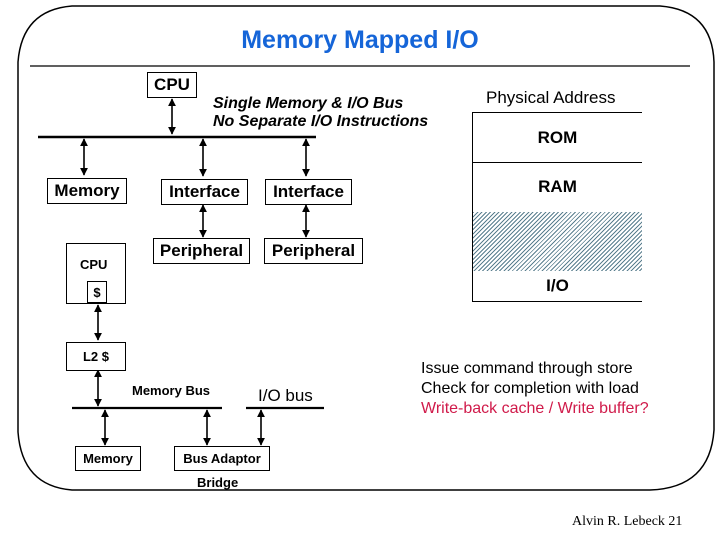 The height and width of the screenshot is (540, 720). Describe the element at coordinates (218, 482) in the screenshot. I see `bridge-label: Bridge` at that location.